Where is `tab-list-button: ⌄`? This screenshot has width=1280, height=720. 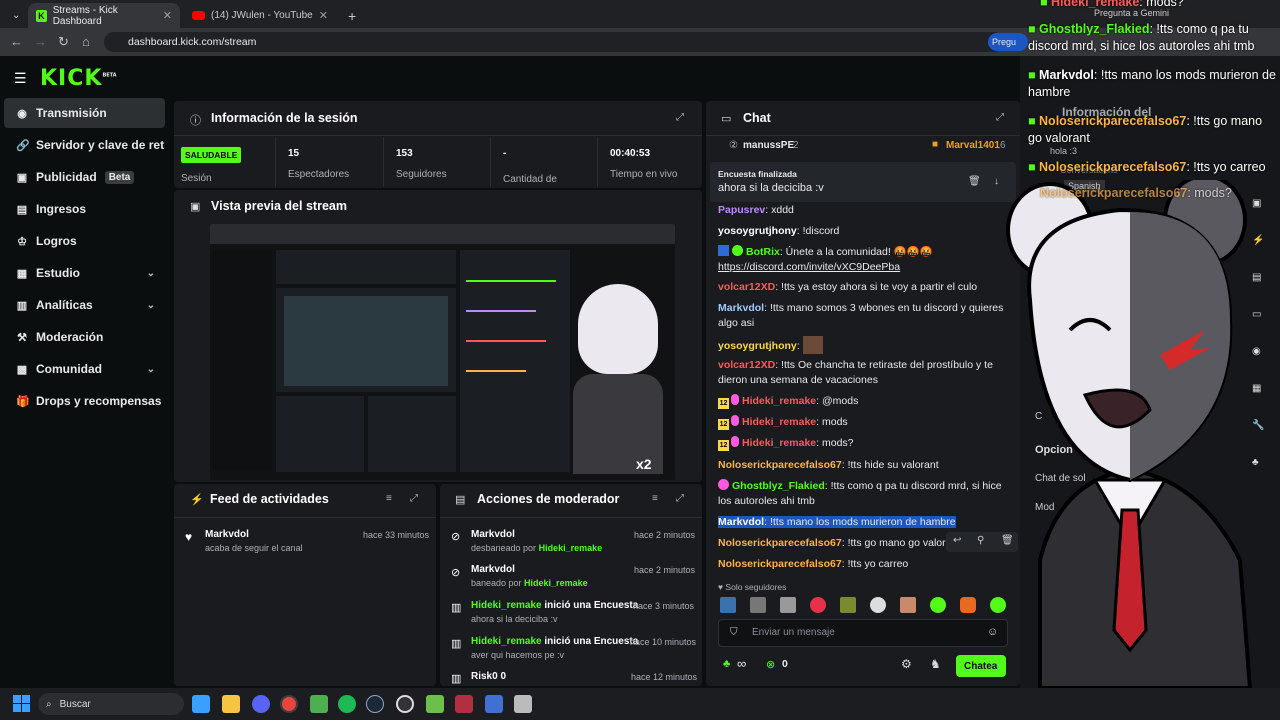
tab-list-button: ⌄ is located at coordinates (14, 15).